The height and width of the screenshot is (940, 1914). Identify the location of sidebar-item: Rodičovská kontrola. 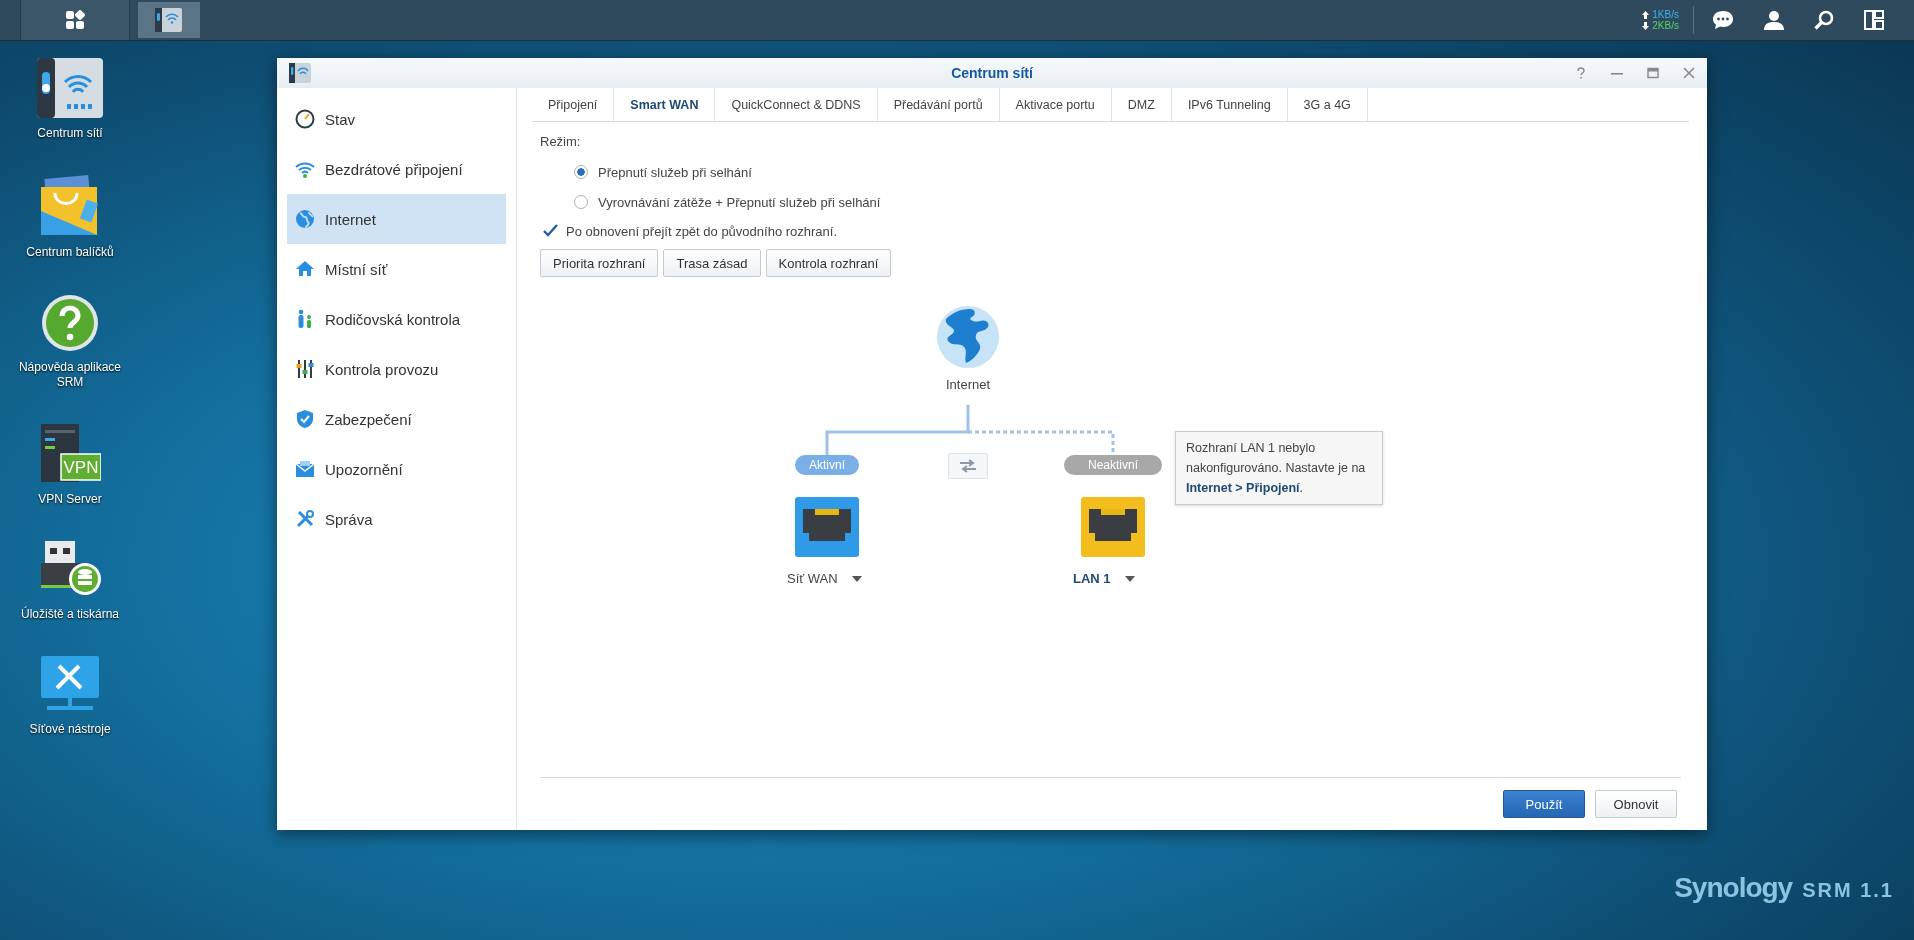
(396, 319).